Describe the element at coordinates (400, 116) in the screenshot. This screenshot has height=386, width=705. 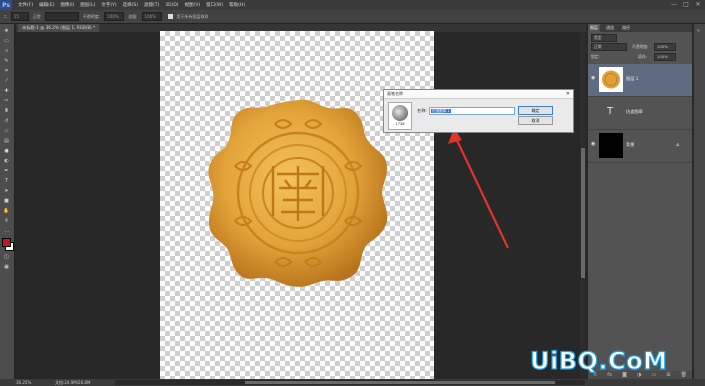
I see `brush-preview: 1738` at that location.